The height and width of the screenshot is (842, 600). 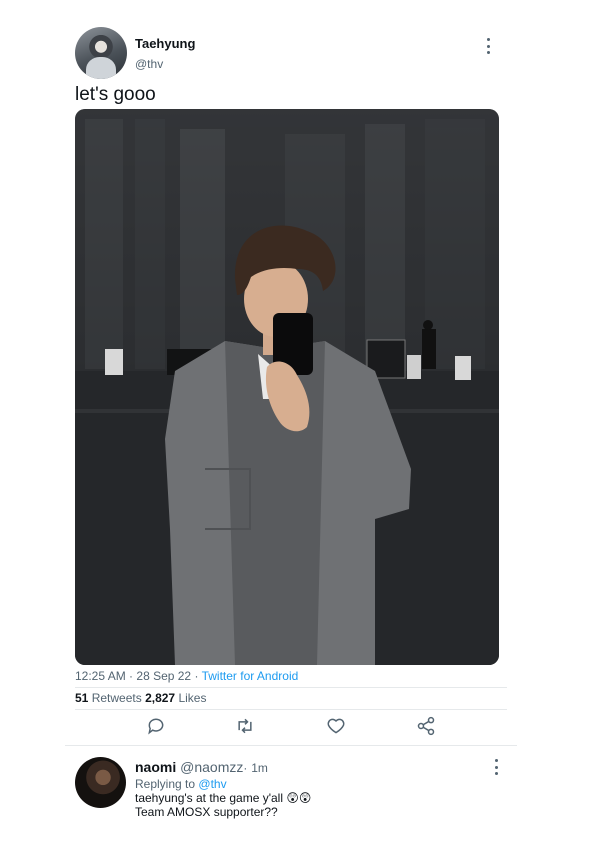 I want to click on reply-author-handle: @naomzz, so click(x=211, y=767).